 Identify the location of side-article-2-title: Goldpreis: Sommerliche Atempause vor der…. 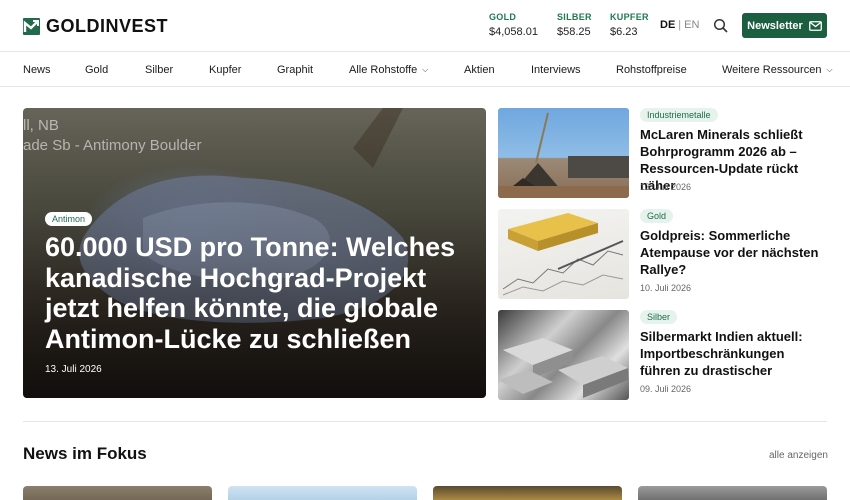
(734, 252).